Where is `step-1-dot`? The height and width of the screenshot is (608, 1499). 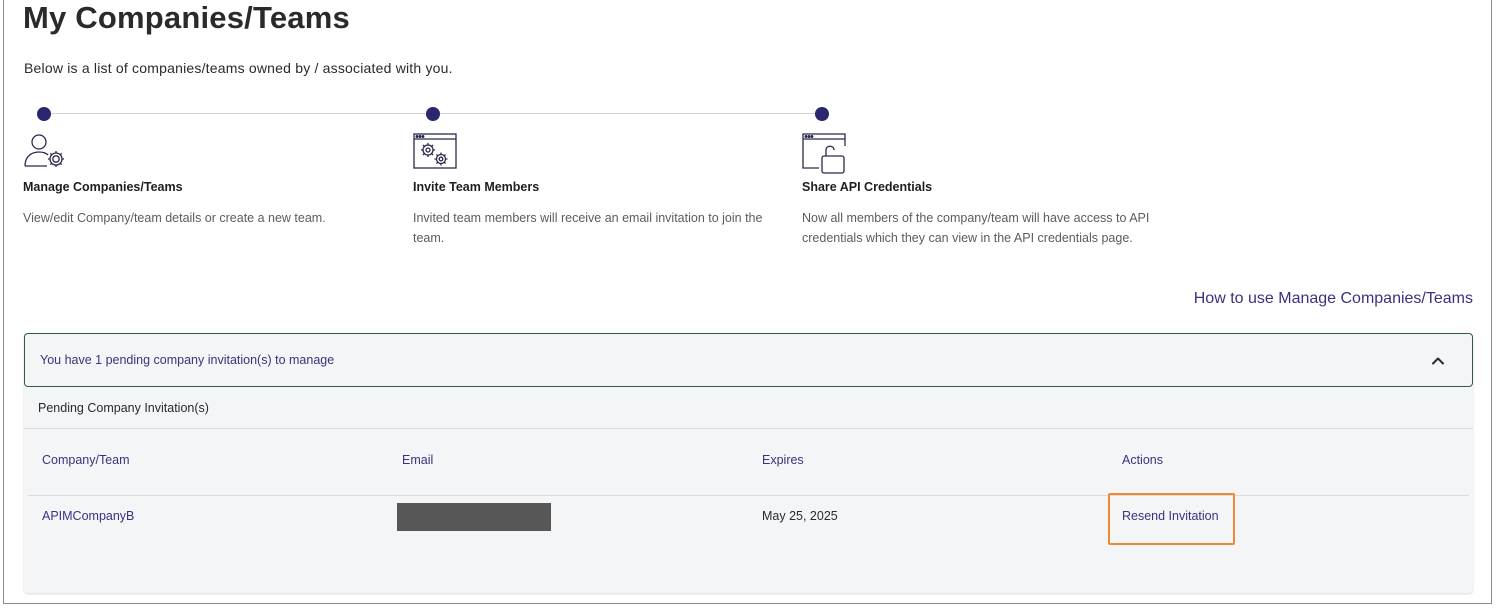
step-1-dot is located at coordinates (44, 114).